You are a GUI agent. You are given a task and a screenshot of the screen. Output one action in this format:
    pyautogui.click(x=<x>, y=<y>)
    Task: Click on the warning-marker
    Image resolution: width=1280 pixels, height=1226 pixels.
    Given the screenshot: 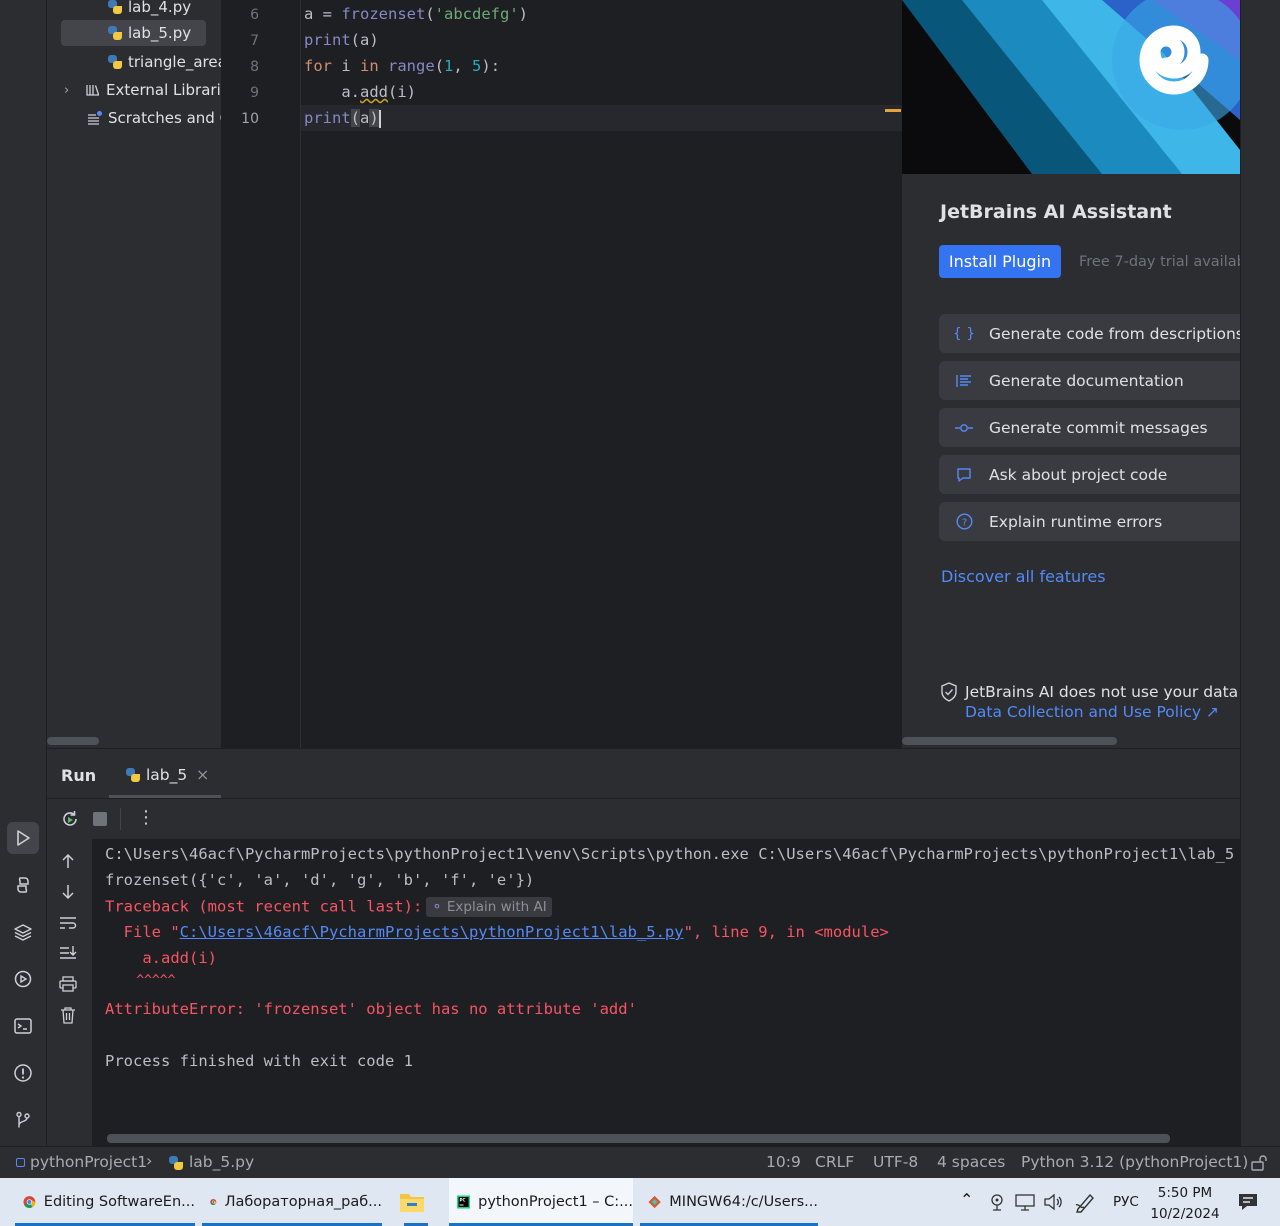 What is the action you would take?
    pyautogui.click(x=893, y=110)
    